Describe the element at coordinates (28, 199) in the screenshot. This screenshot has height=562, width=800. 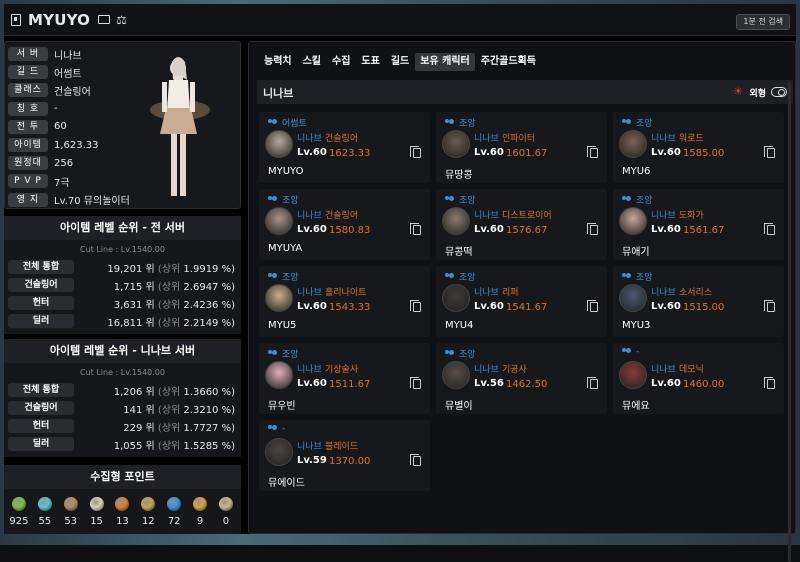
I see `profile-label: 영 지` at that location.